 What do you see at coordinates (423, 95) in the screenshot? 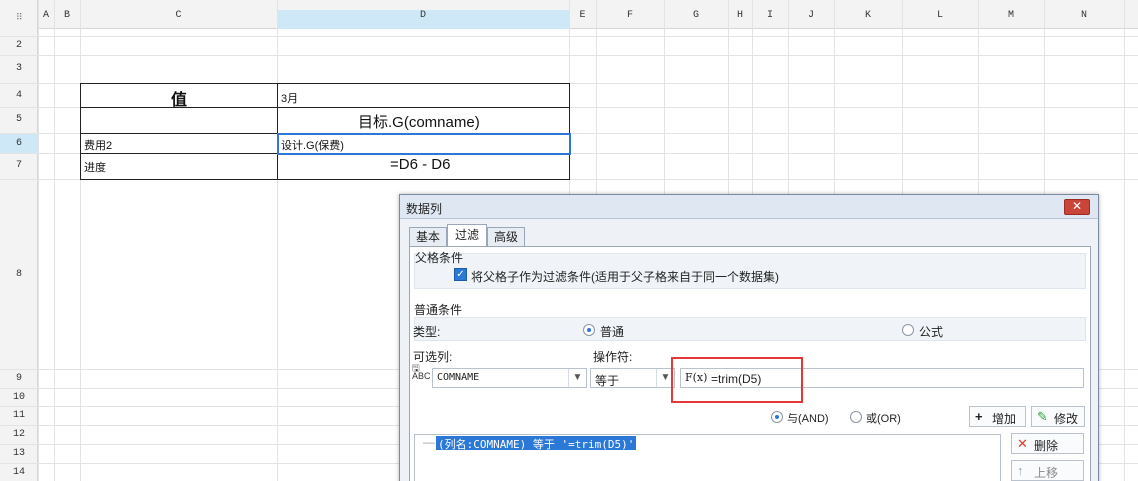
I see `cell-d4` at bounding box center [423, 95].